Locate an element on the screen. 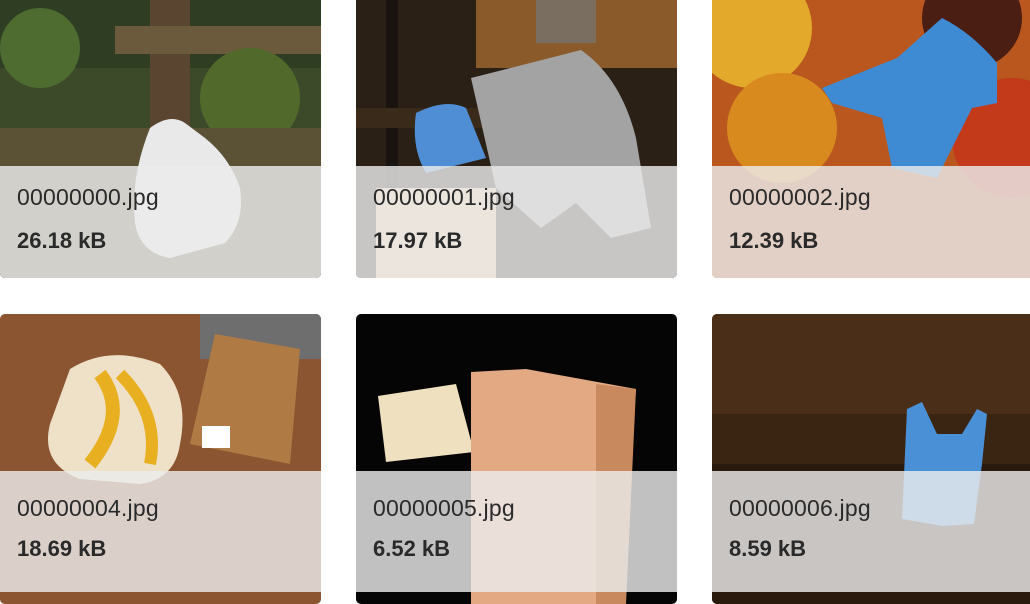  gallery-card: 00000001.jpg 17.97 kB is located at coordinates (516, 139).